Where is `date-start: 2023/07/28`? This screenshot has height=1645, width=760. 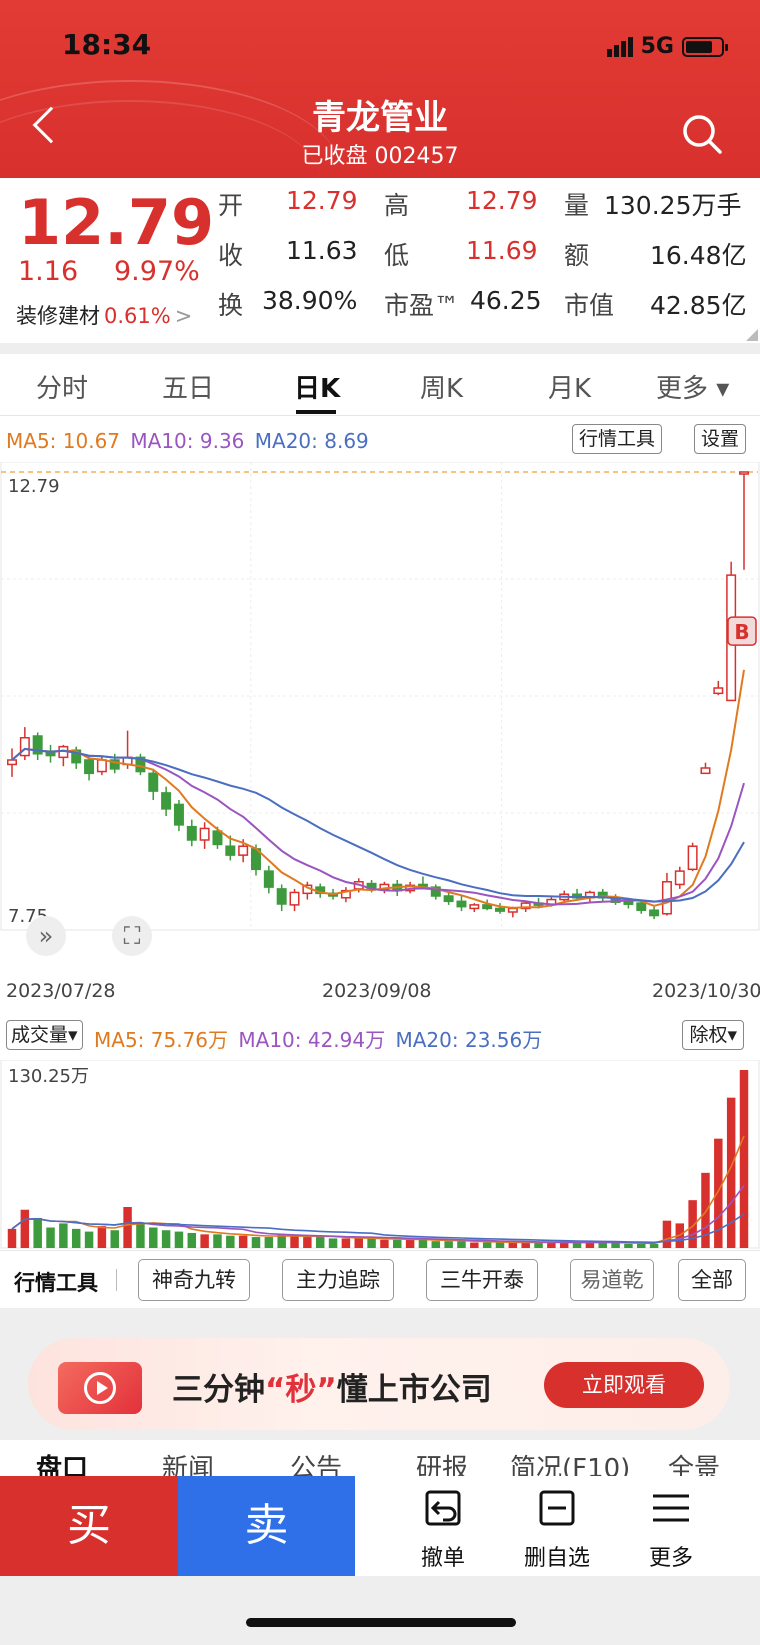 date-start: 2023/07/28 is located at coordinates (61, 991).